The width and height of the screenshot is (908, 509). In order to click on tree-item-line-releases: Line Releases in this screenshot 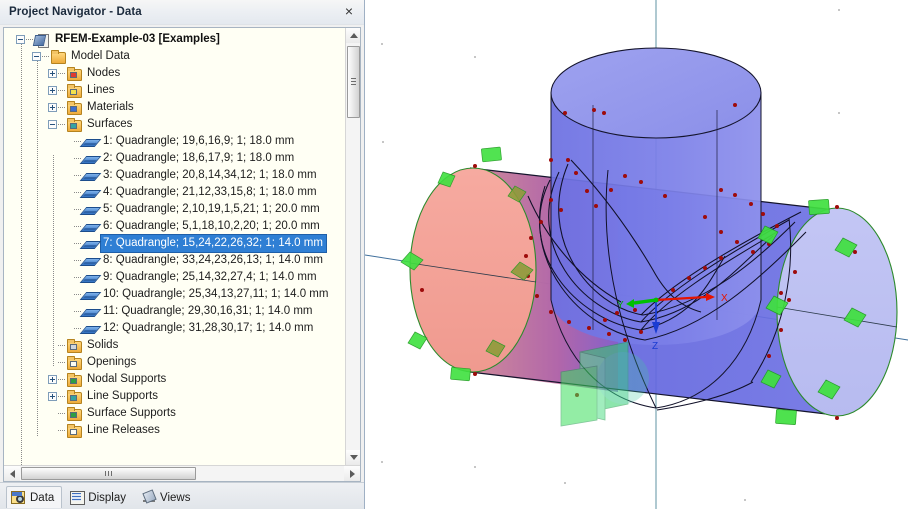, I will do `click(174, 430)`.